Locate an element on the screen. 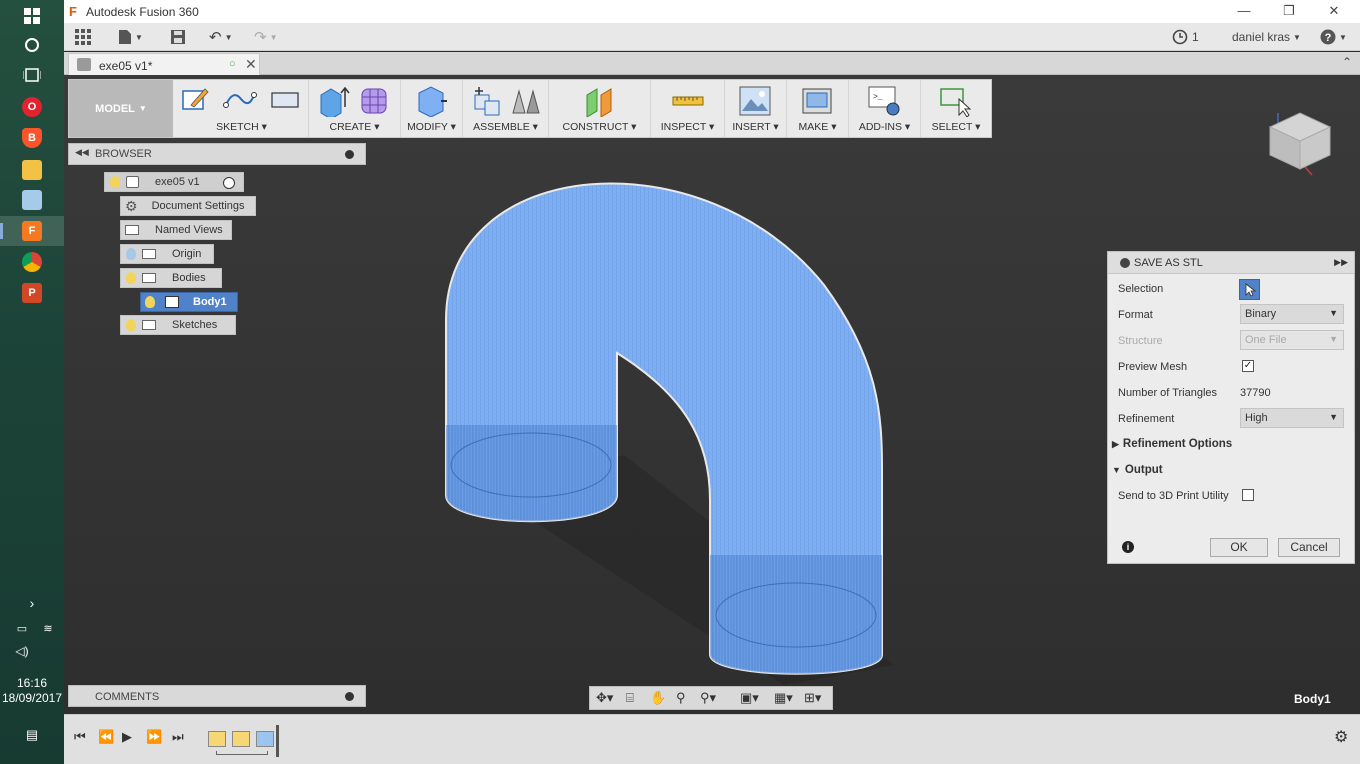 The image size is (1360, 764). comments-panel-header: COMMENTS is located at coordinates (217, 696).